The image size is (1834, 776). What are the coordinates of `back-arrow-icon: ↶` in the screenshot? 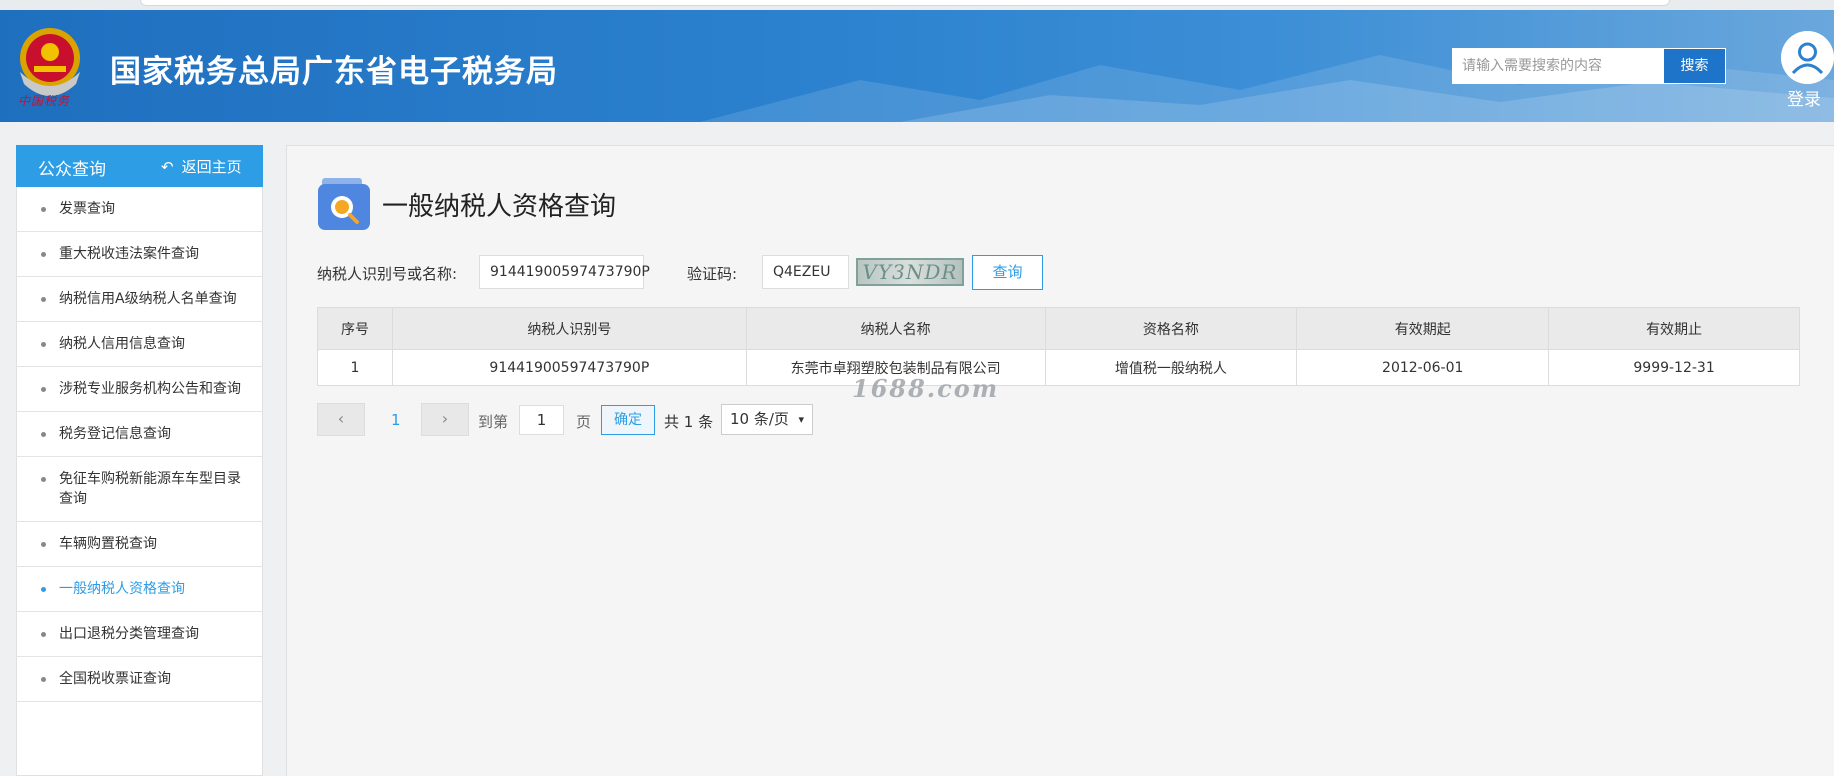 It's located at (167, 167).